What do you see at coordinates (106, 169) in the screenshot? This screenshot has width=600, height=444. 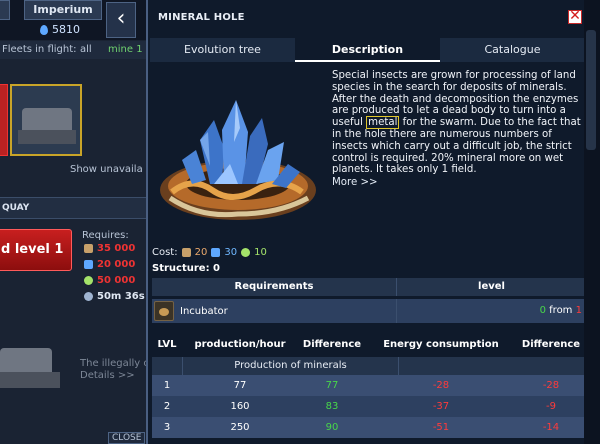 I see `show-unavailable-link: Show unavaila` at bounding box center [106, 169].